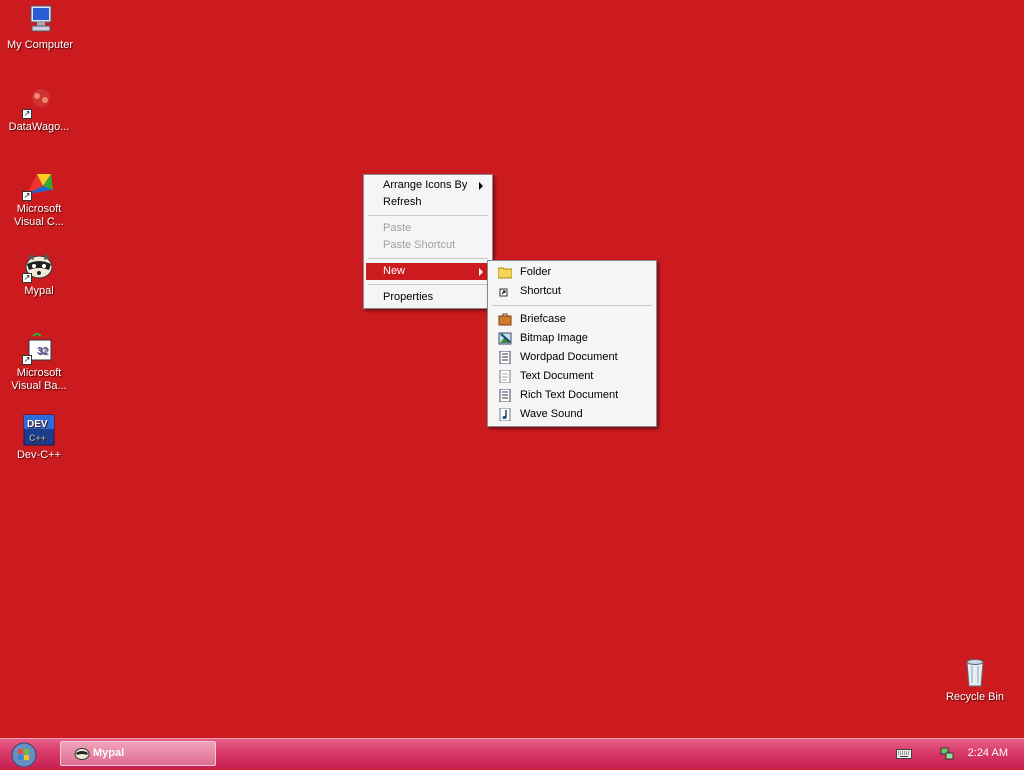  I want to click on start-button, so click(24, 754).